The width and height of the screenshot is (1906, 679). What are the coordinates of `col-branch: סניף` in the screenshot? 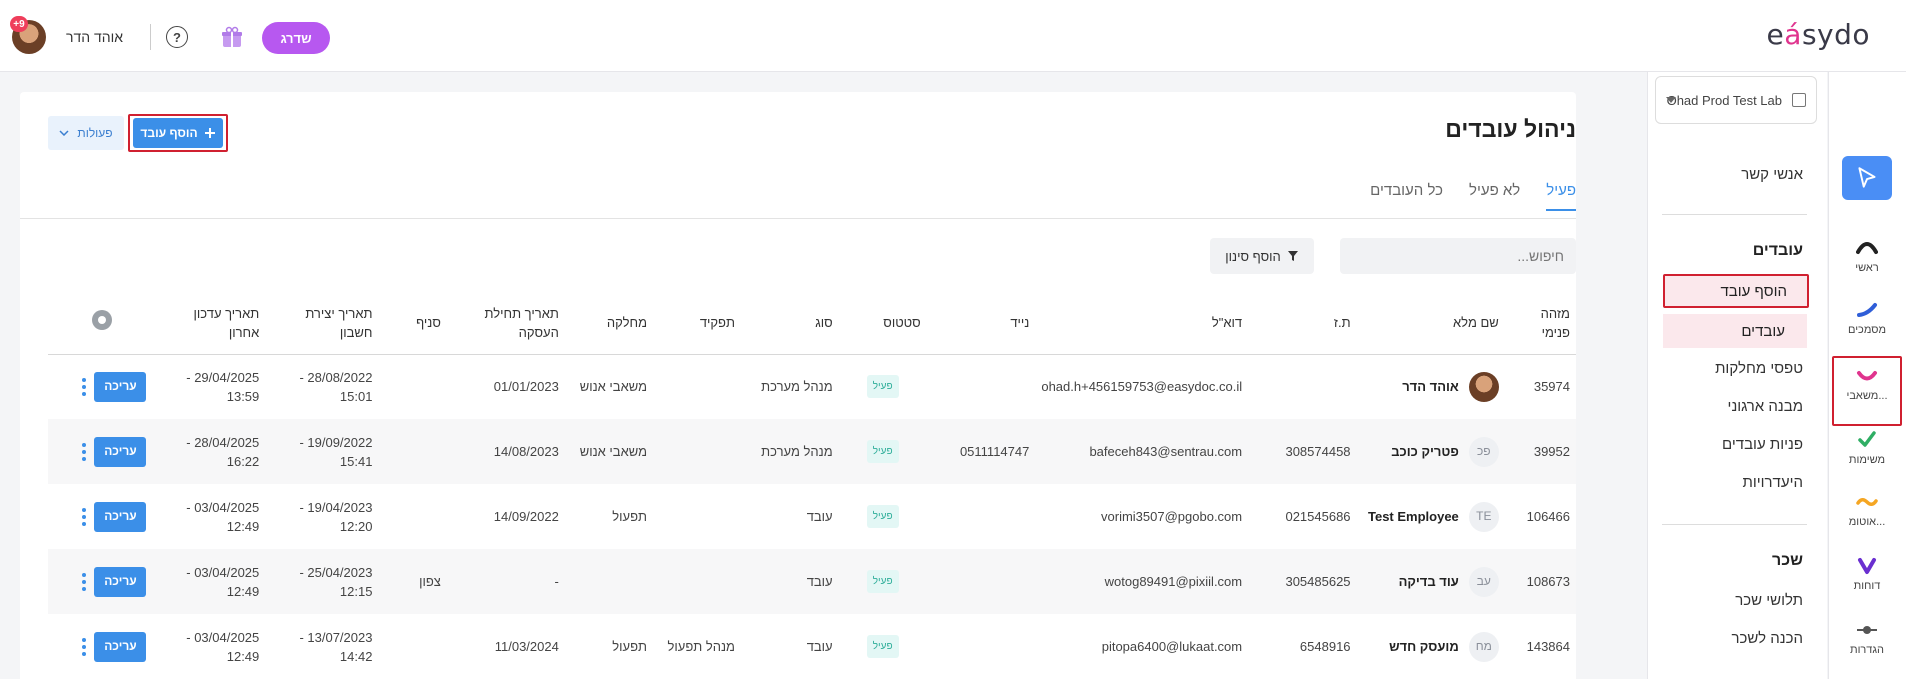 It's located at (412, 323).